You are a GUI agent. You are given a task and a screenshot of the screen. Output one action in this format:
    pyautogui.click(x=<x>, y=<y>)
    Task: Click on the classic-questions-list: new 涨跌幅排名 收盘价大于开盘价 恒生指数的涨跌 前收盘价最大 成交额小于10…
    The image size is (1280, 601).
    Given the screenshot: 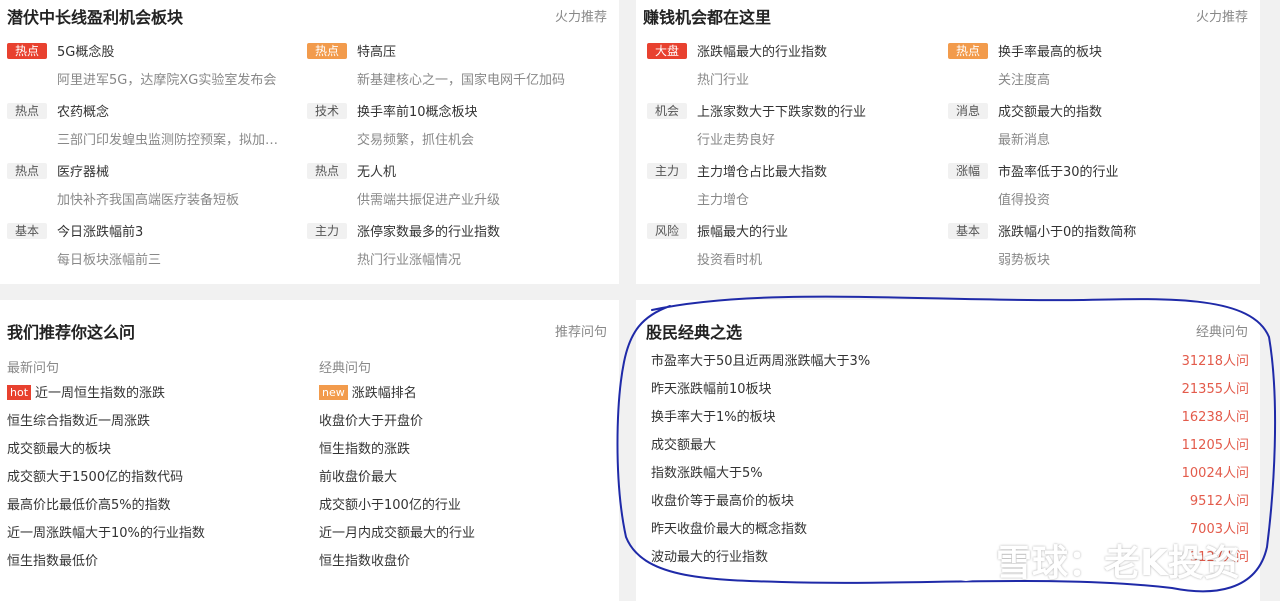 What is the action you would take?
    pyautogui.click(x=397, y=482)
    